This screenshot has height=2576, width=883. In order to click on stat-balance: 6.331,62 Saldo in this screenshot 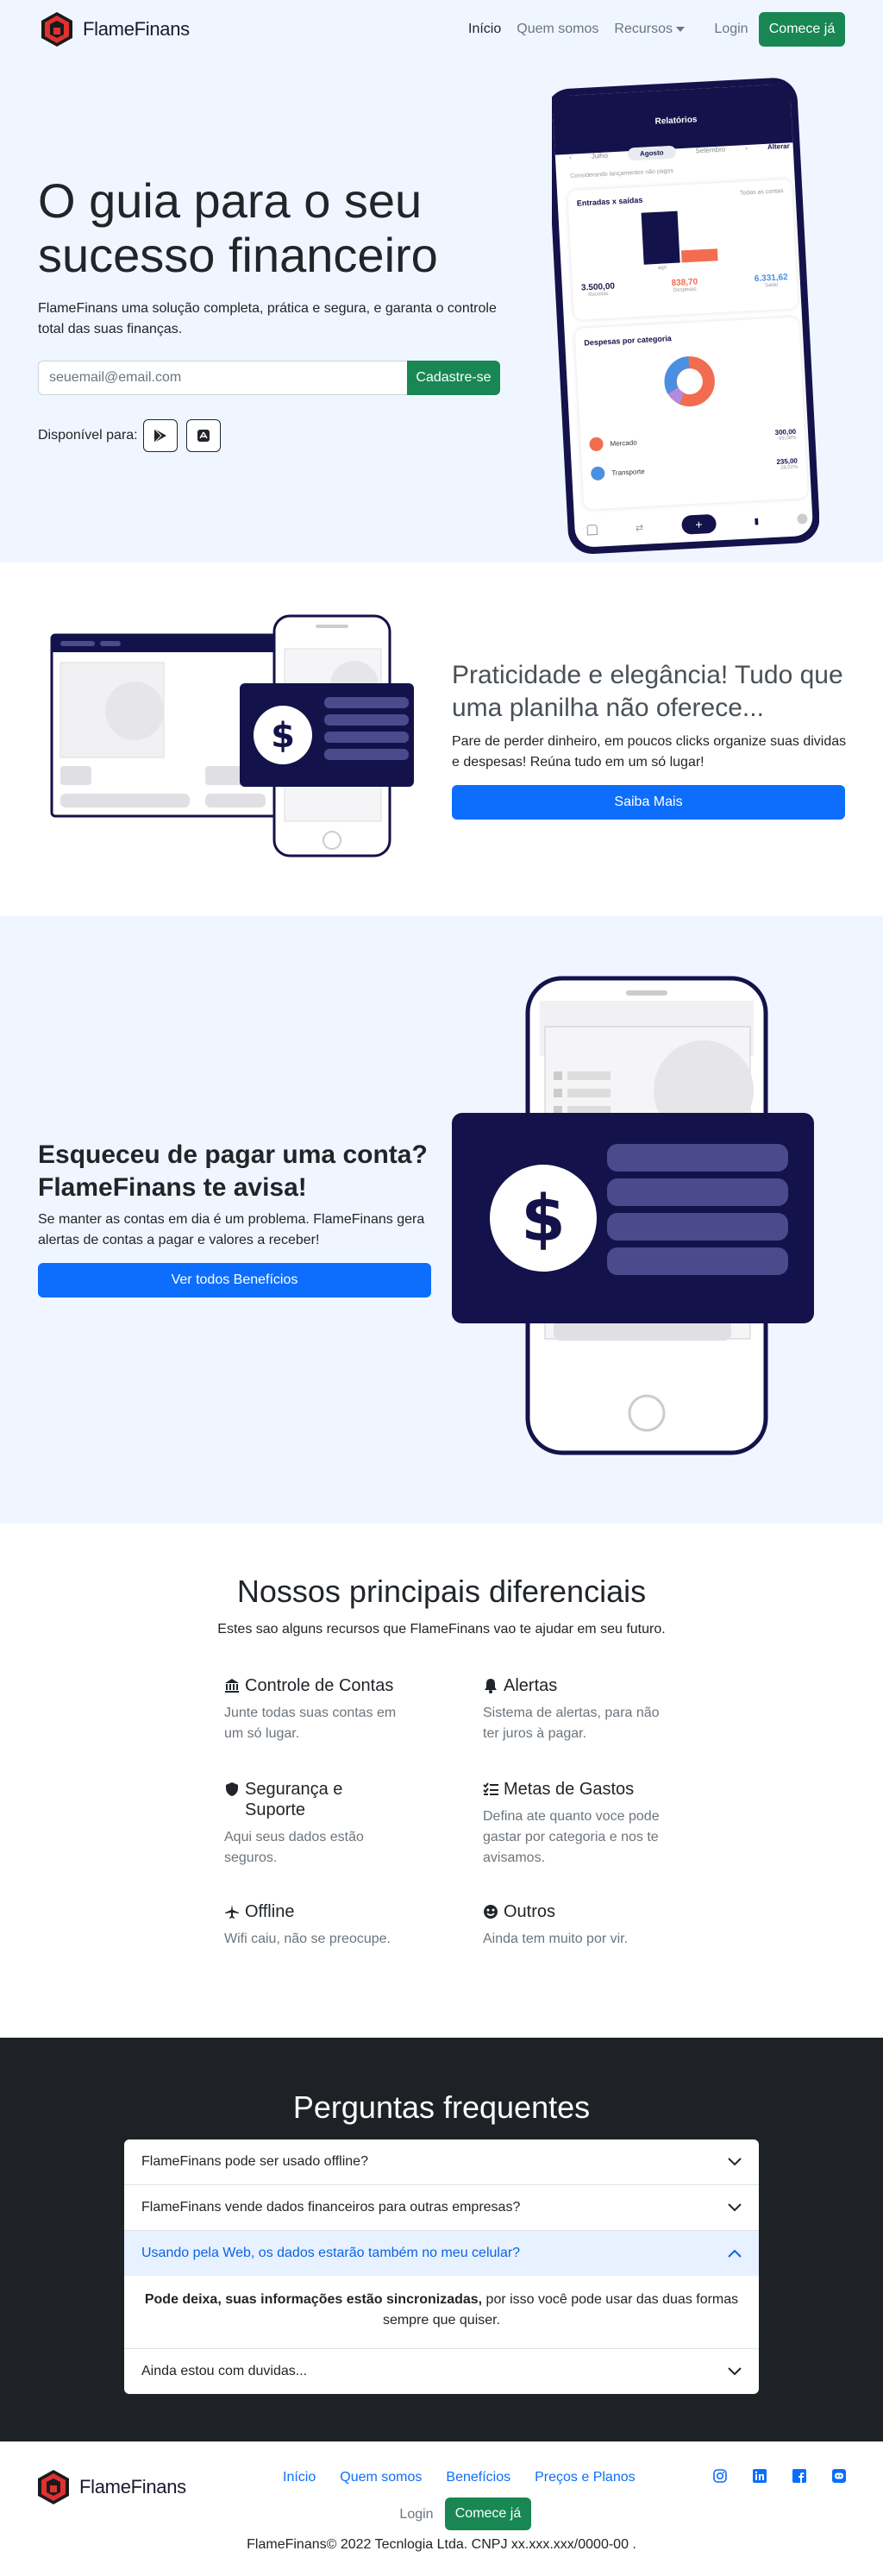, I will do `click(772, 281)`.